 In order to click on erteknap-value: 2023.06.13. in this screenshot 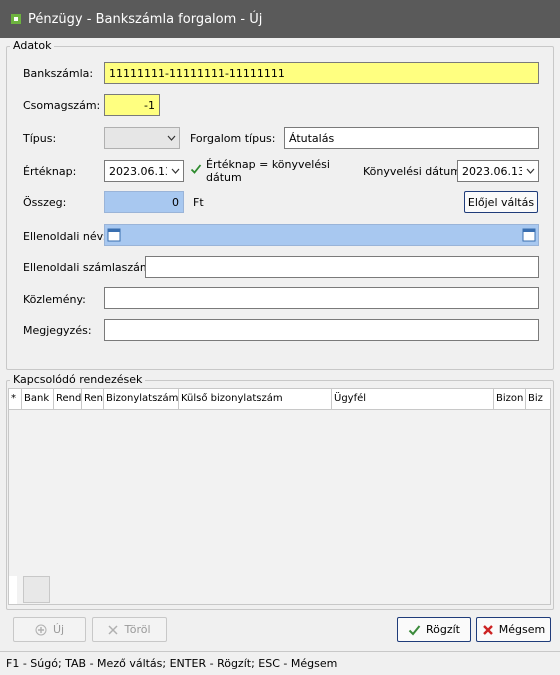, I will do `click(138, 171)`.